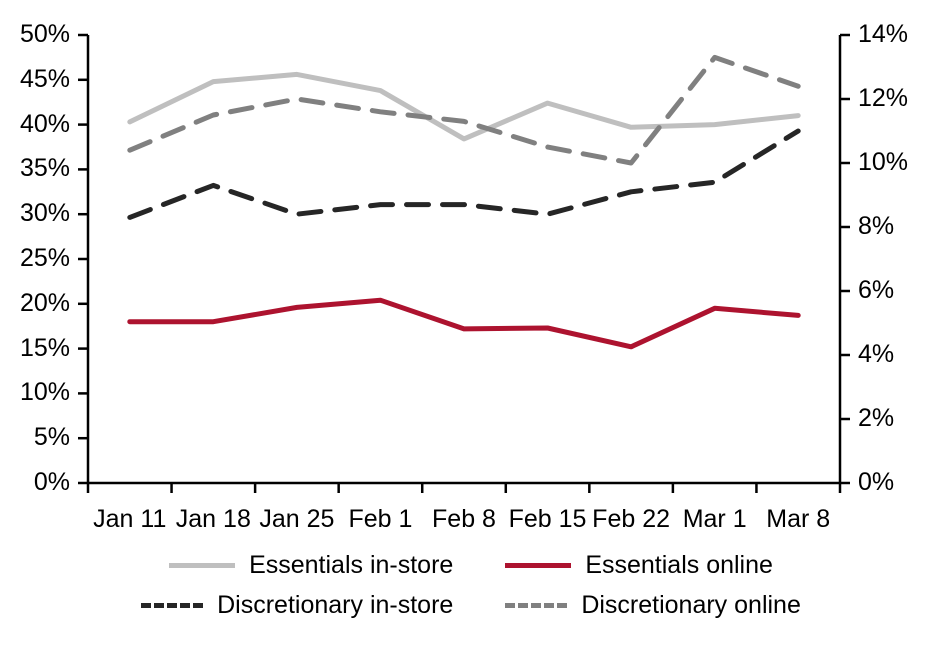 The image size is (942, 660). I want to click on left-axis-tick-label: 40%, so click(44, 123).